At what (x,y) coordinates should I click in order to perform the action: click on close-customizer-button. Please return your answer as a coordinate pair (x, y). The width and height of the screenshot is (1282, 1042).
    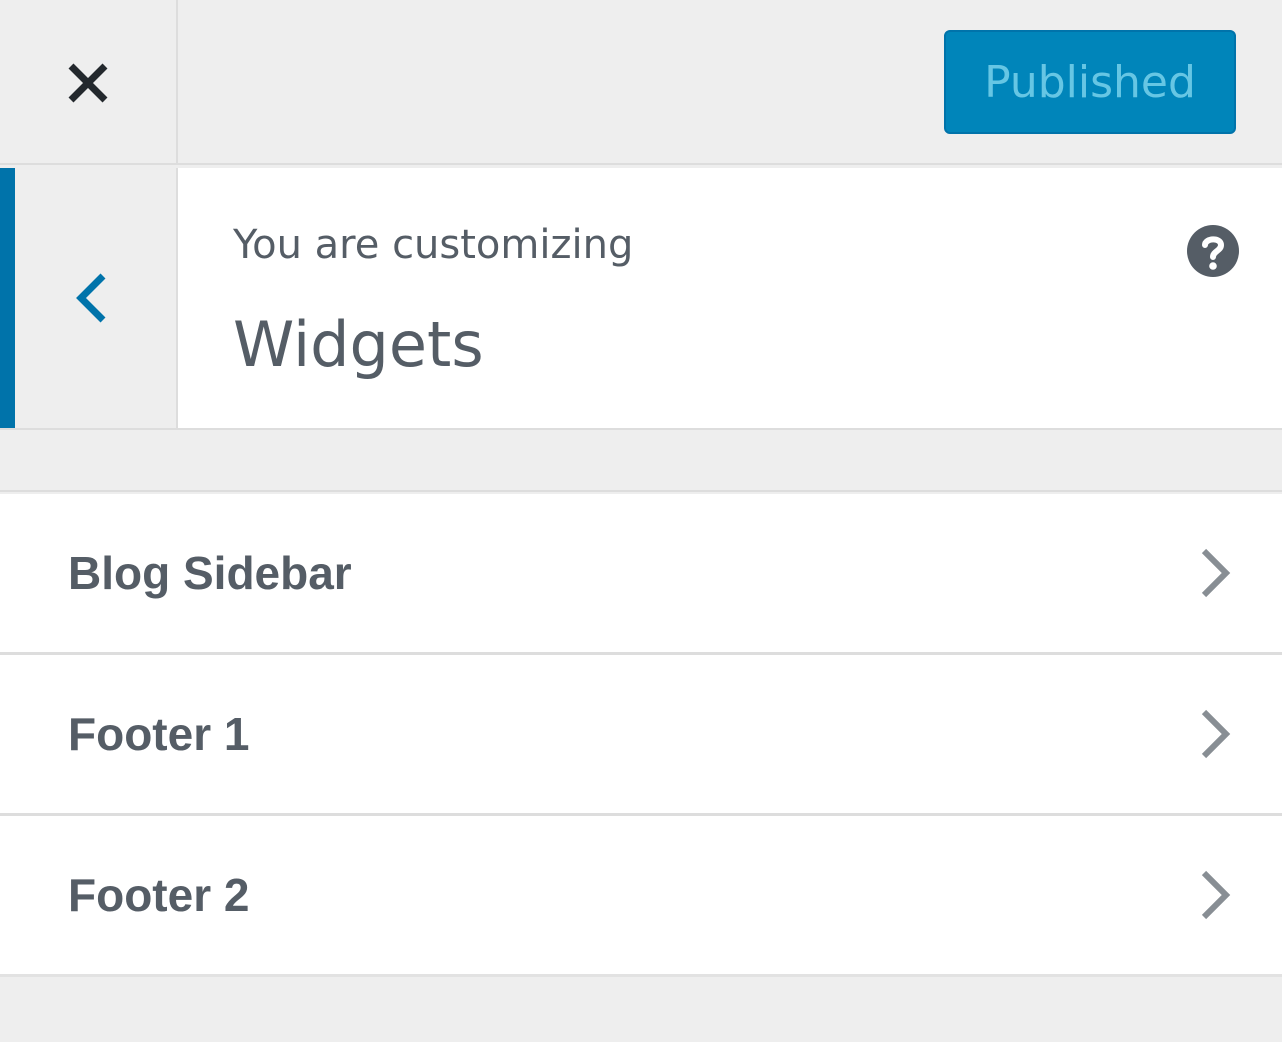
    Looking at the image, I should click on (89, 82).